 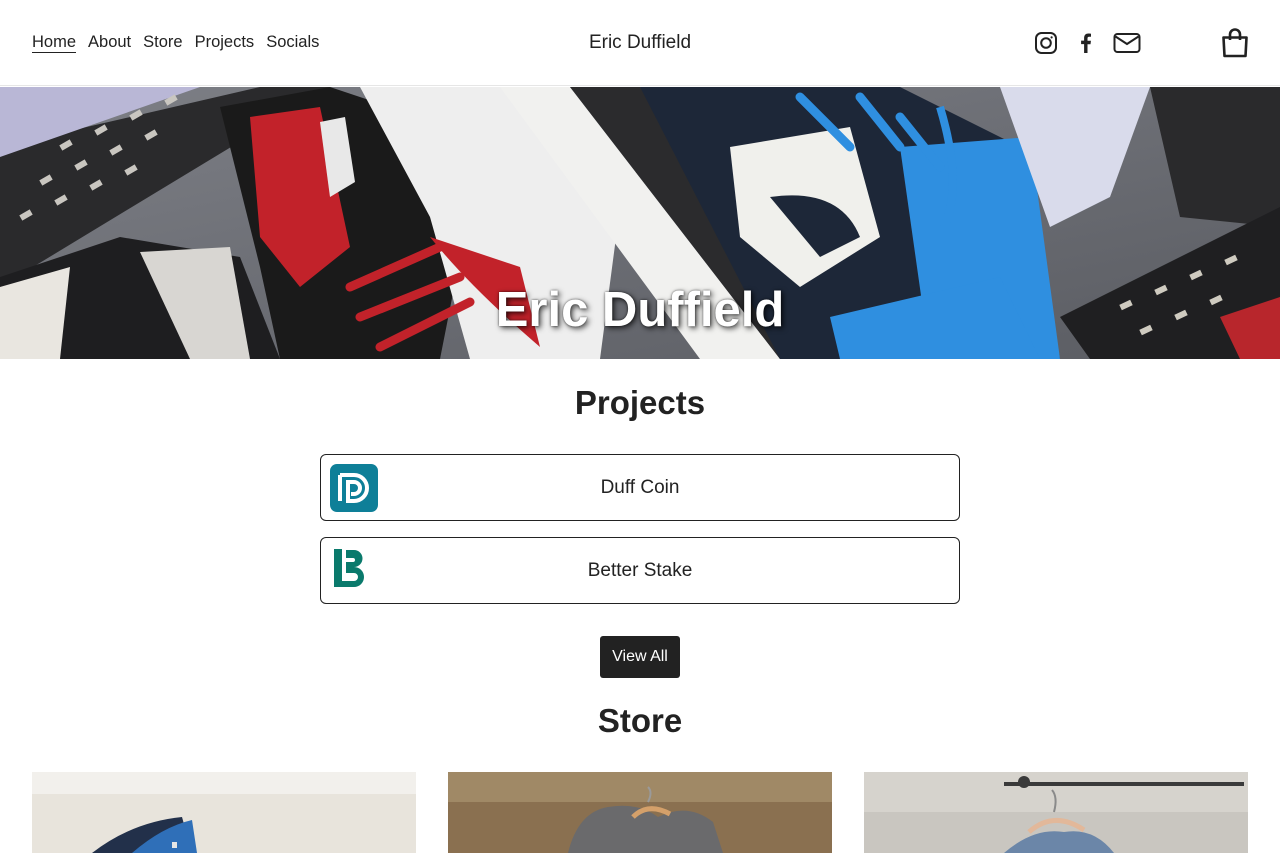 What do you see at coordinates (640, 402) in the screenshot?
I see `projects-heading: Projects` at bounding box center [640, 402].